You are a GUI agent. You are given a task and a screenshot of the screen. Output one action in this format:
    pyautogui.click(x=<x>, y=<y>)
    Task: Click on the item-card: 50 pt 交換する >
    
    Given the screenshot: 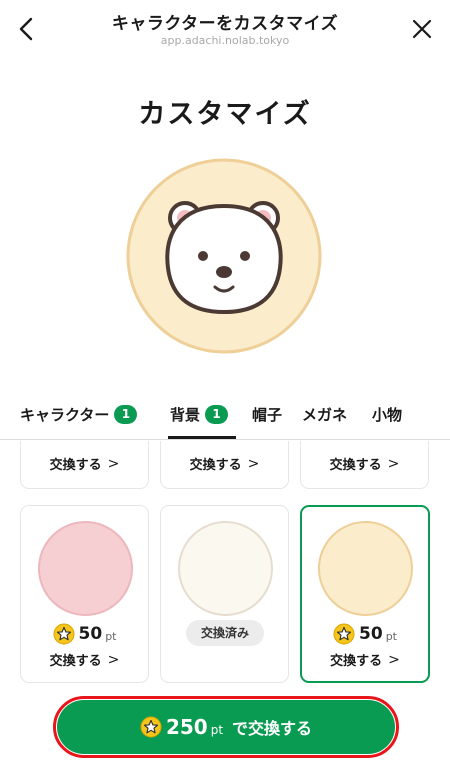 What is the action you would take?
    pyautogui.click(x=84, y=594)
    